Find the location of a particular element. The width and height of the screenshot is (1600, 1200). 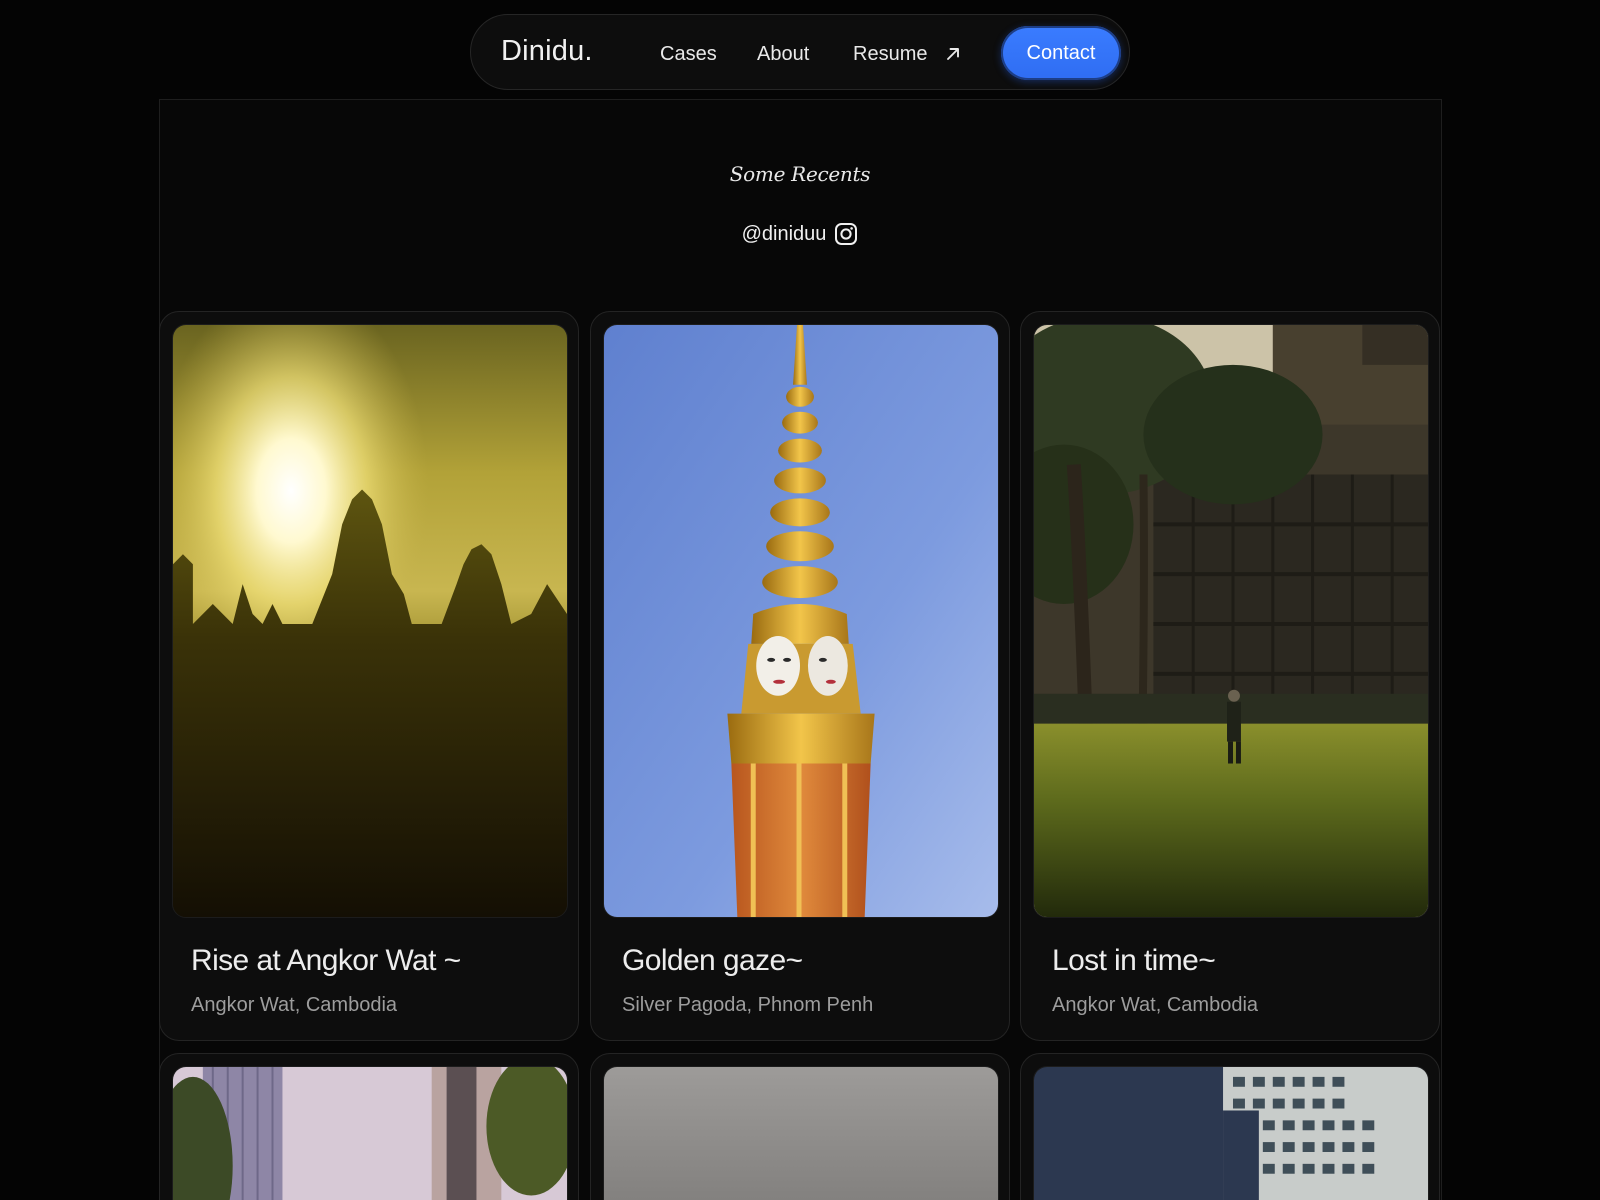

nav-link-cases: Cases is located at coordinates (688, 54).